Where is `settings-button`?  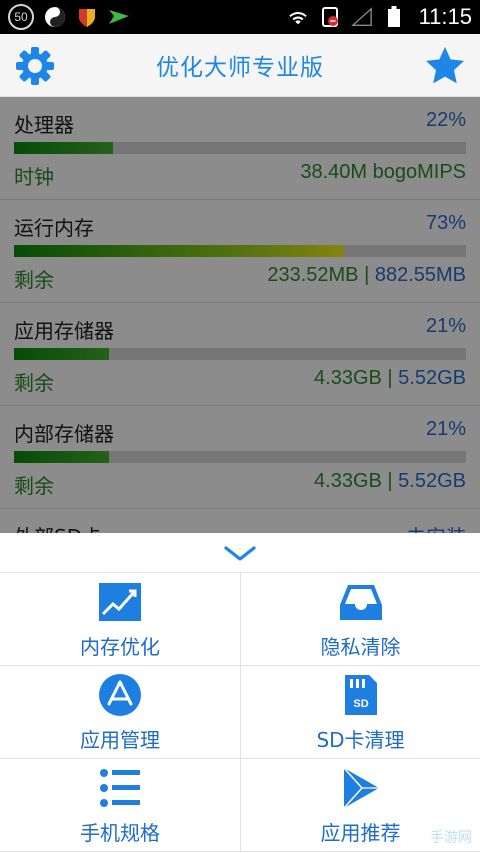 settings-button is located at coordinates (35, 66).